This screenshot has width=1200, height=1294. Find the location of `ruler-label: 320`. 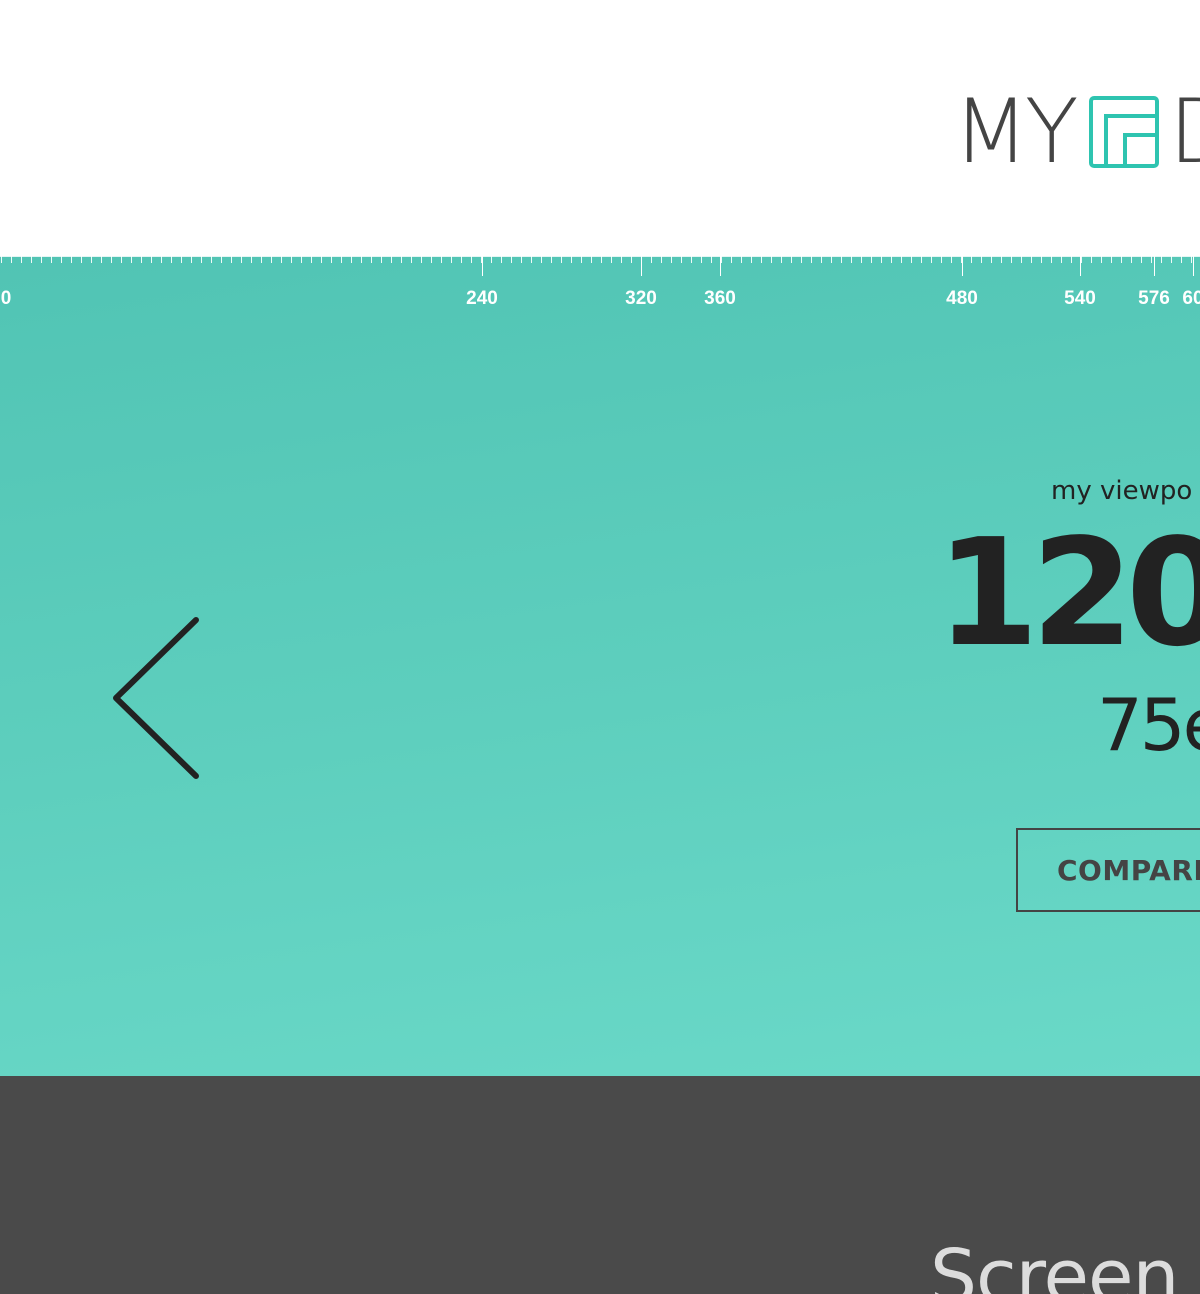

ruler-label: 320 is located at coordinates (641, 298).